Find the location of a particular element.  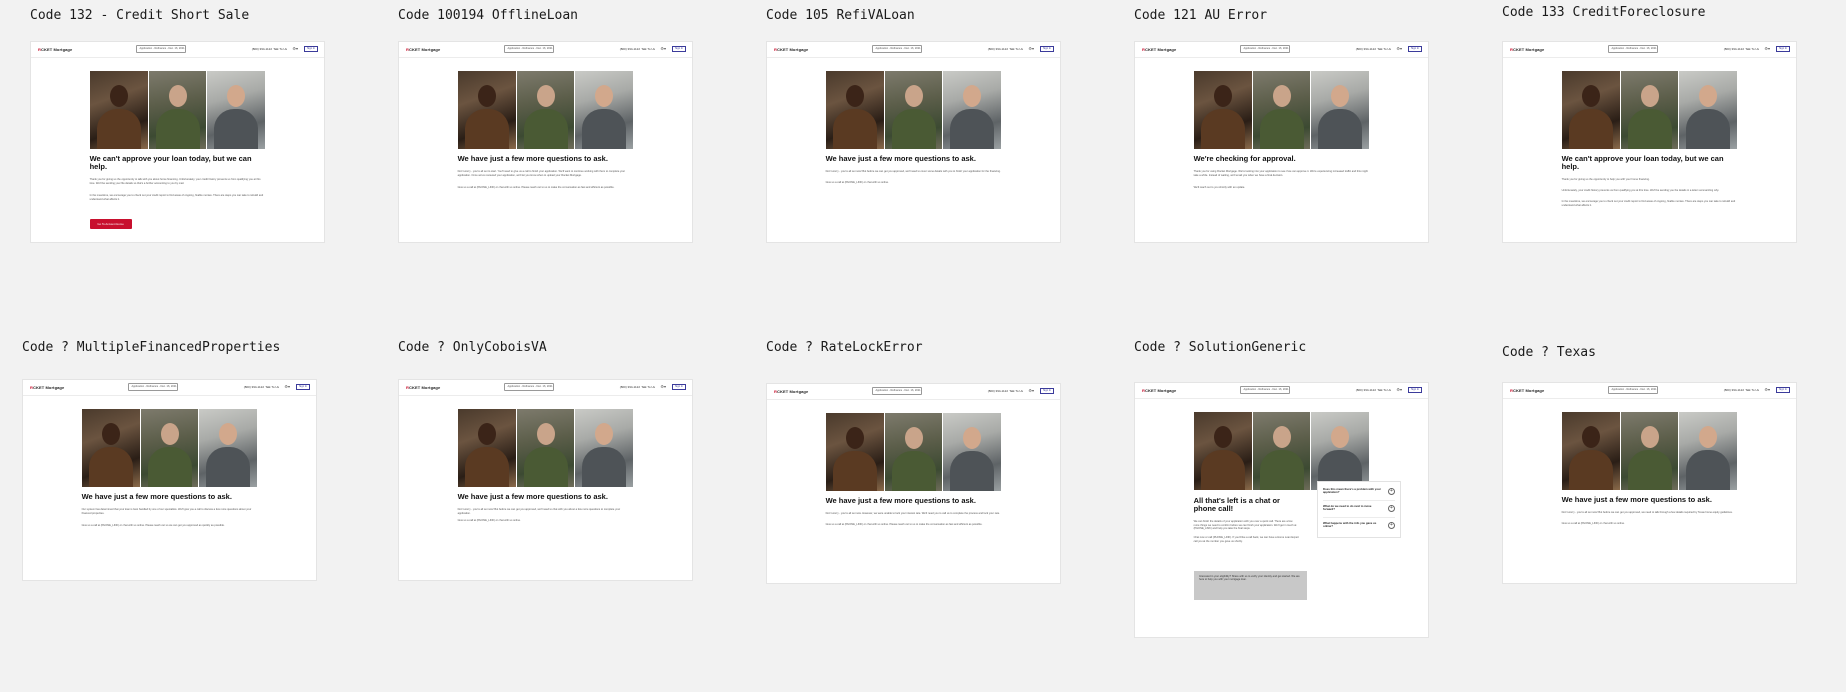

account-home-button: Go To Account Home is located at coordinates (110, 224).